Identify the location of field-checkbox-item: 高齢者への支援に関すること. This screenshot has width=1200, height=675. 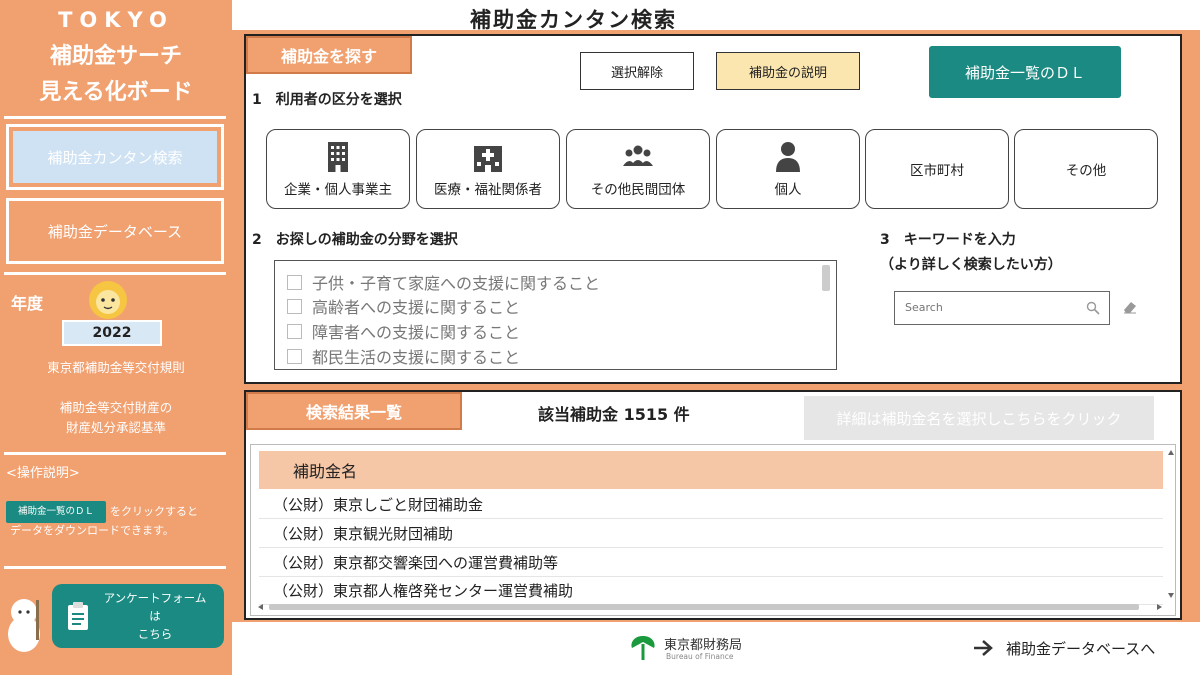
(403, 306).